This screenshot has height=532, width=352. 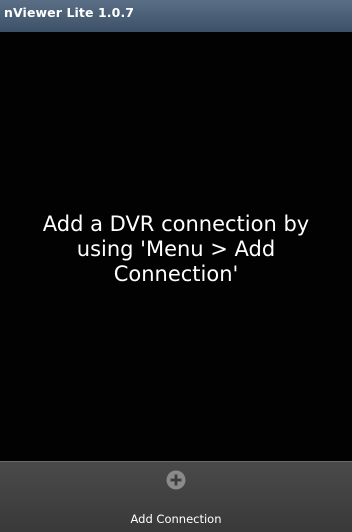 I want to click on add-connection-label: Add Connection, so click(x=176, y=519).